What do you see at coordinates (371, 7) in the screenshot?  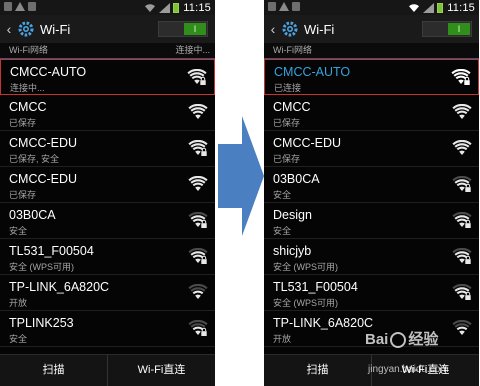 I see `status-bar: 11:15` at bounding box center [371, 7].